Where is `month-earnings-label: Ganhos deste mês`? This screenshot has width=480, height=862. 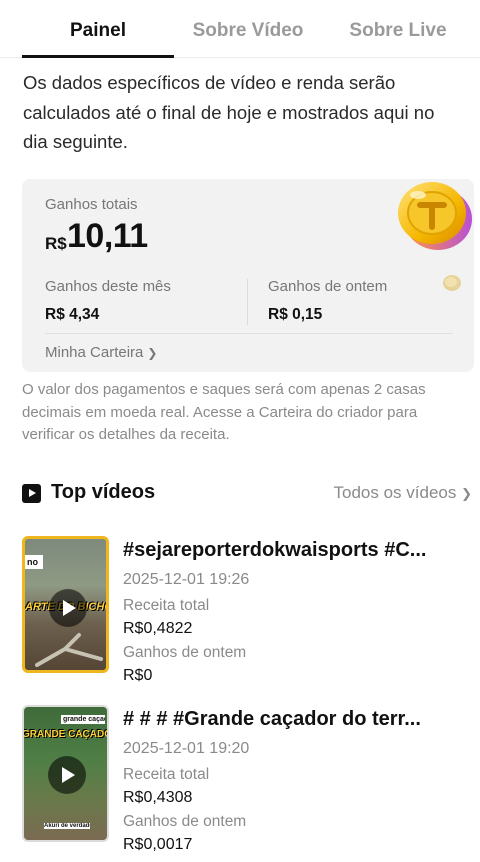
month-earnings-label: Ganhos deste mês is located at coordinates (108, 286).